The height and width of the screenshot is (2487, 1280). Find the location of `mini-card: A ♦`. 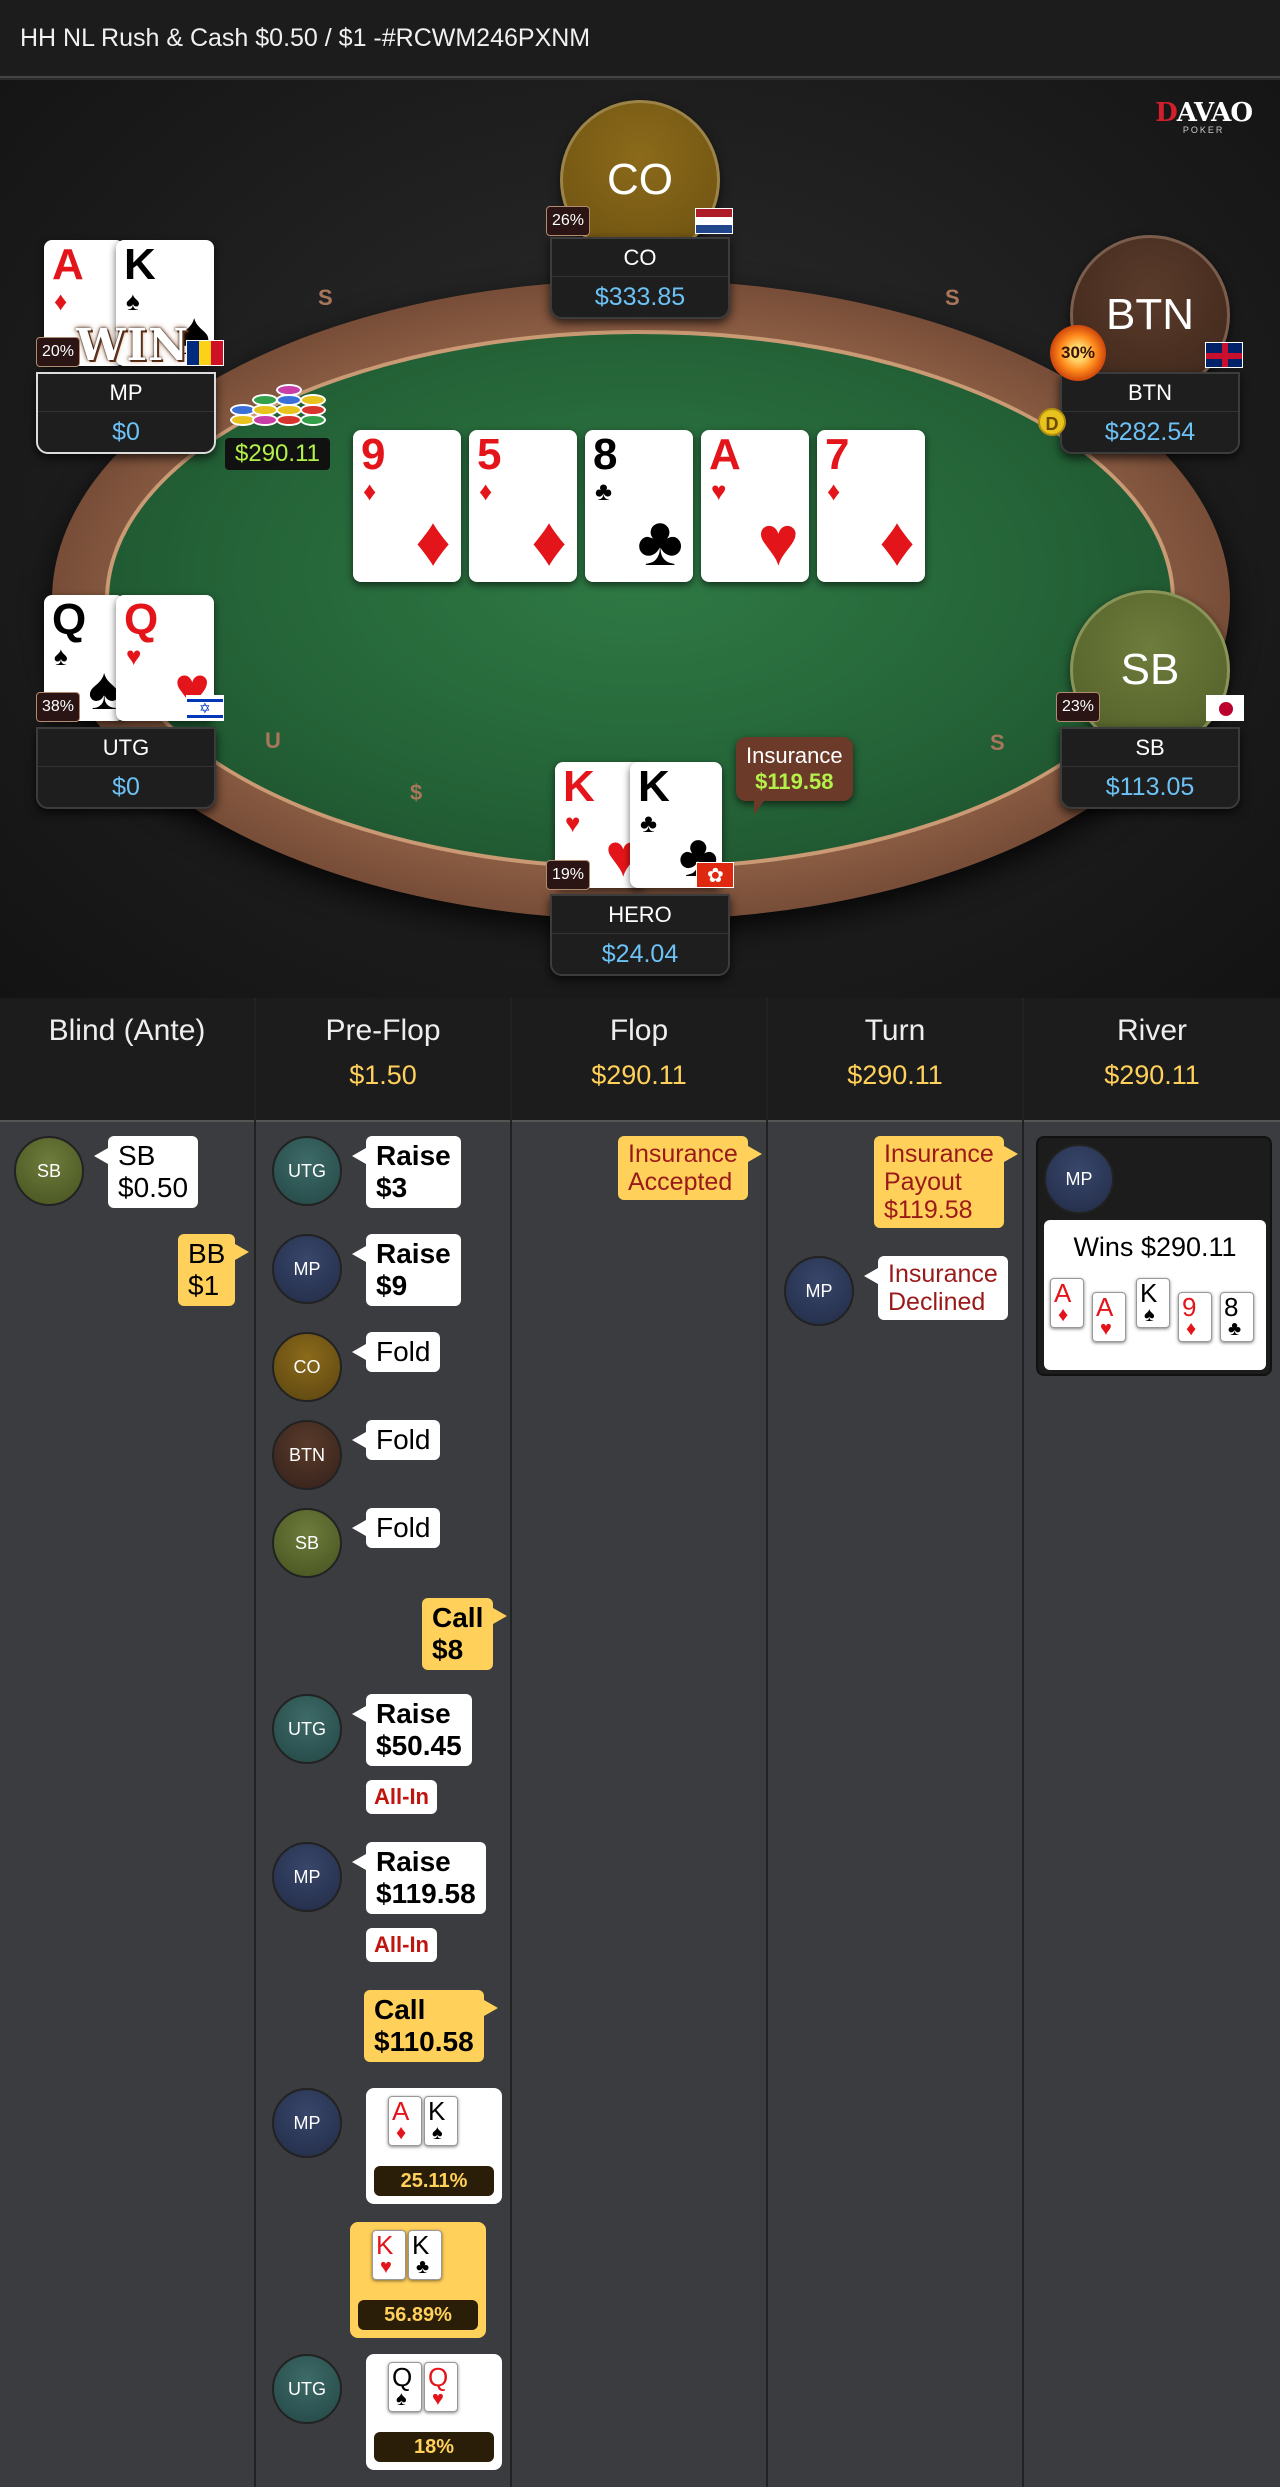

mini-card: A ♦ is located at coordinates (1067, 1303).